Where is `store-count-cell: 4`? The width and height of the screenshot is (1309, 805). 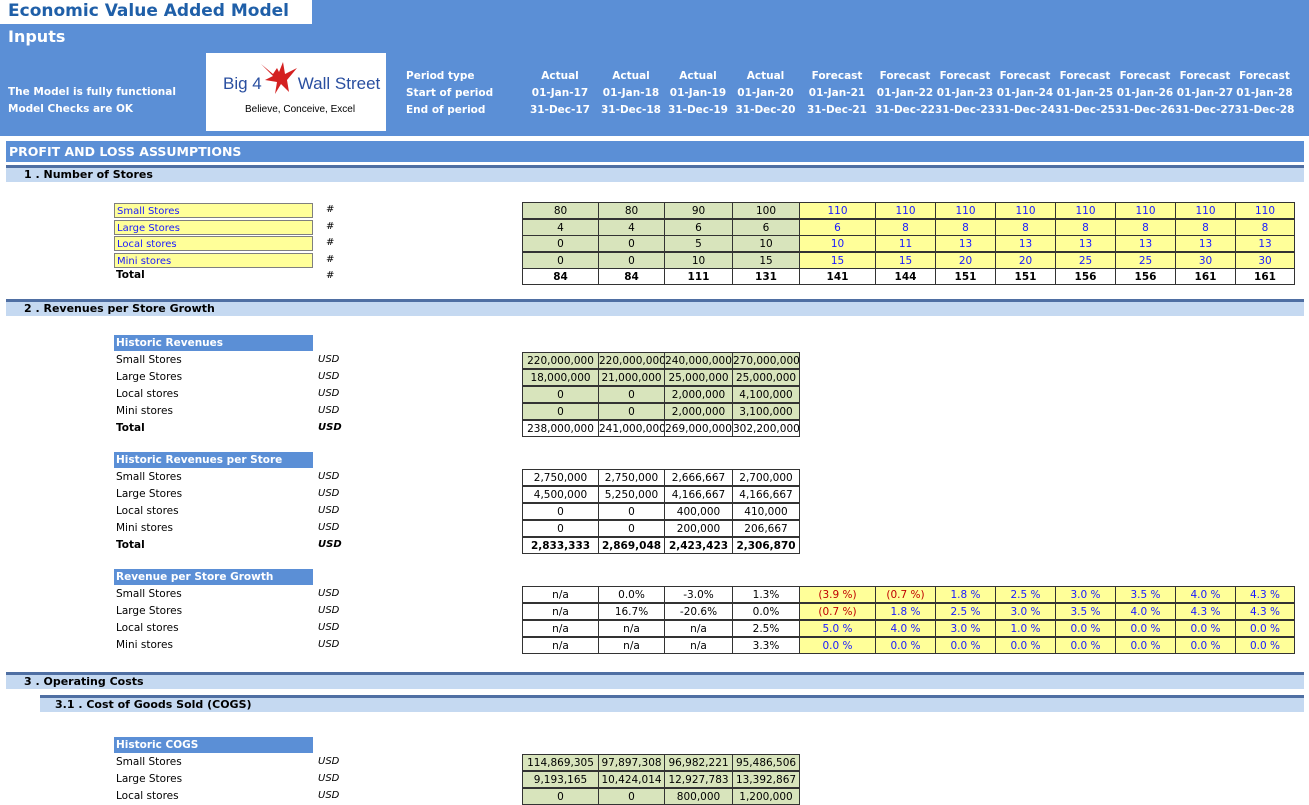
store-count-cell: 4 is located at coordinates (631, 227).